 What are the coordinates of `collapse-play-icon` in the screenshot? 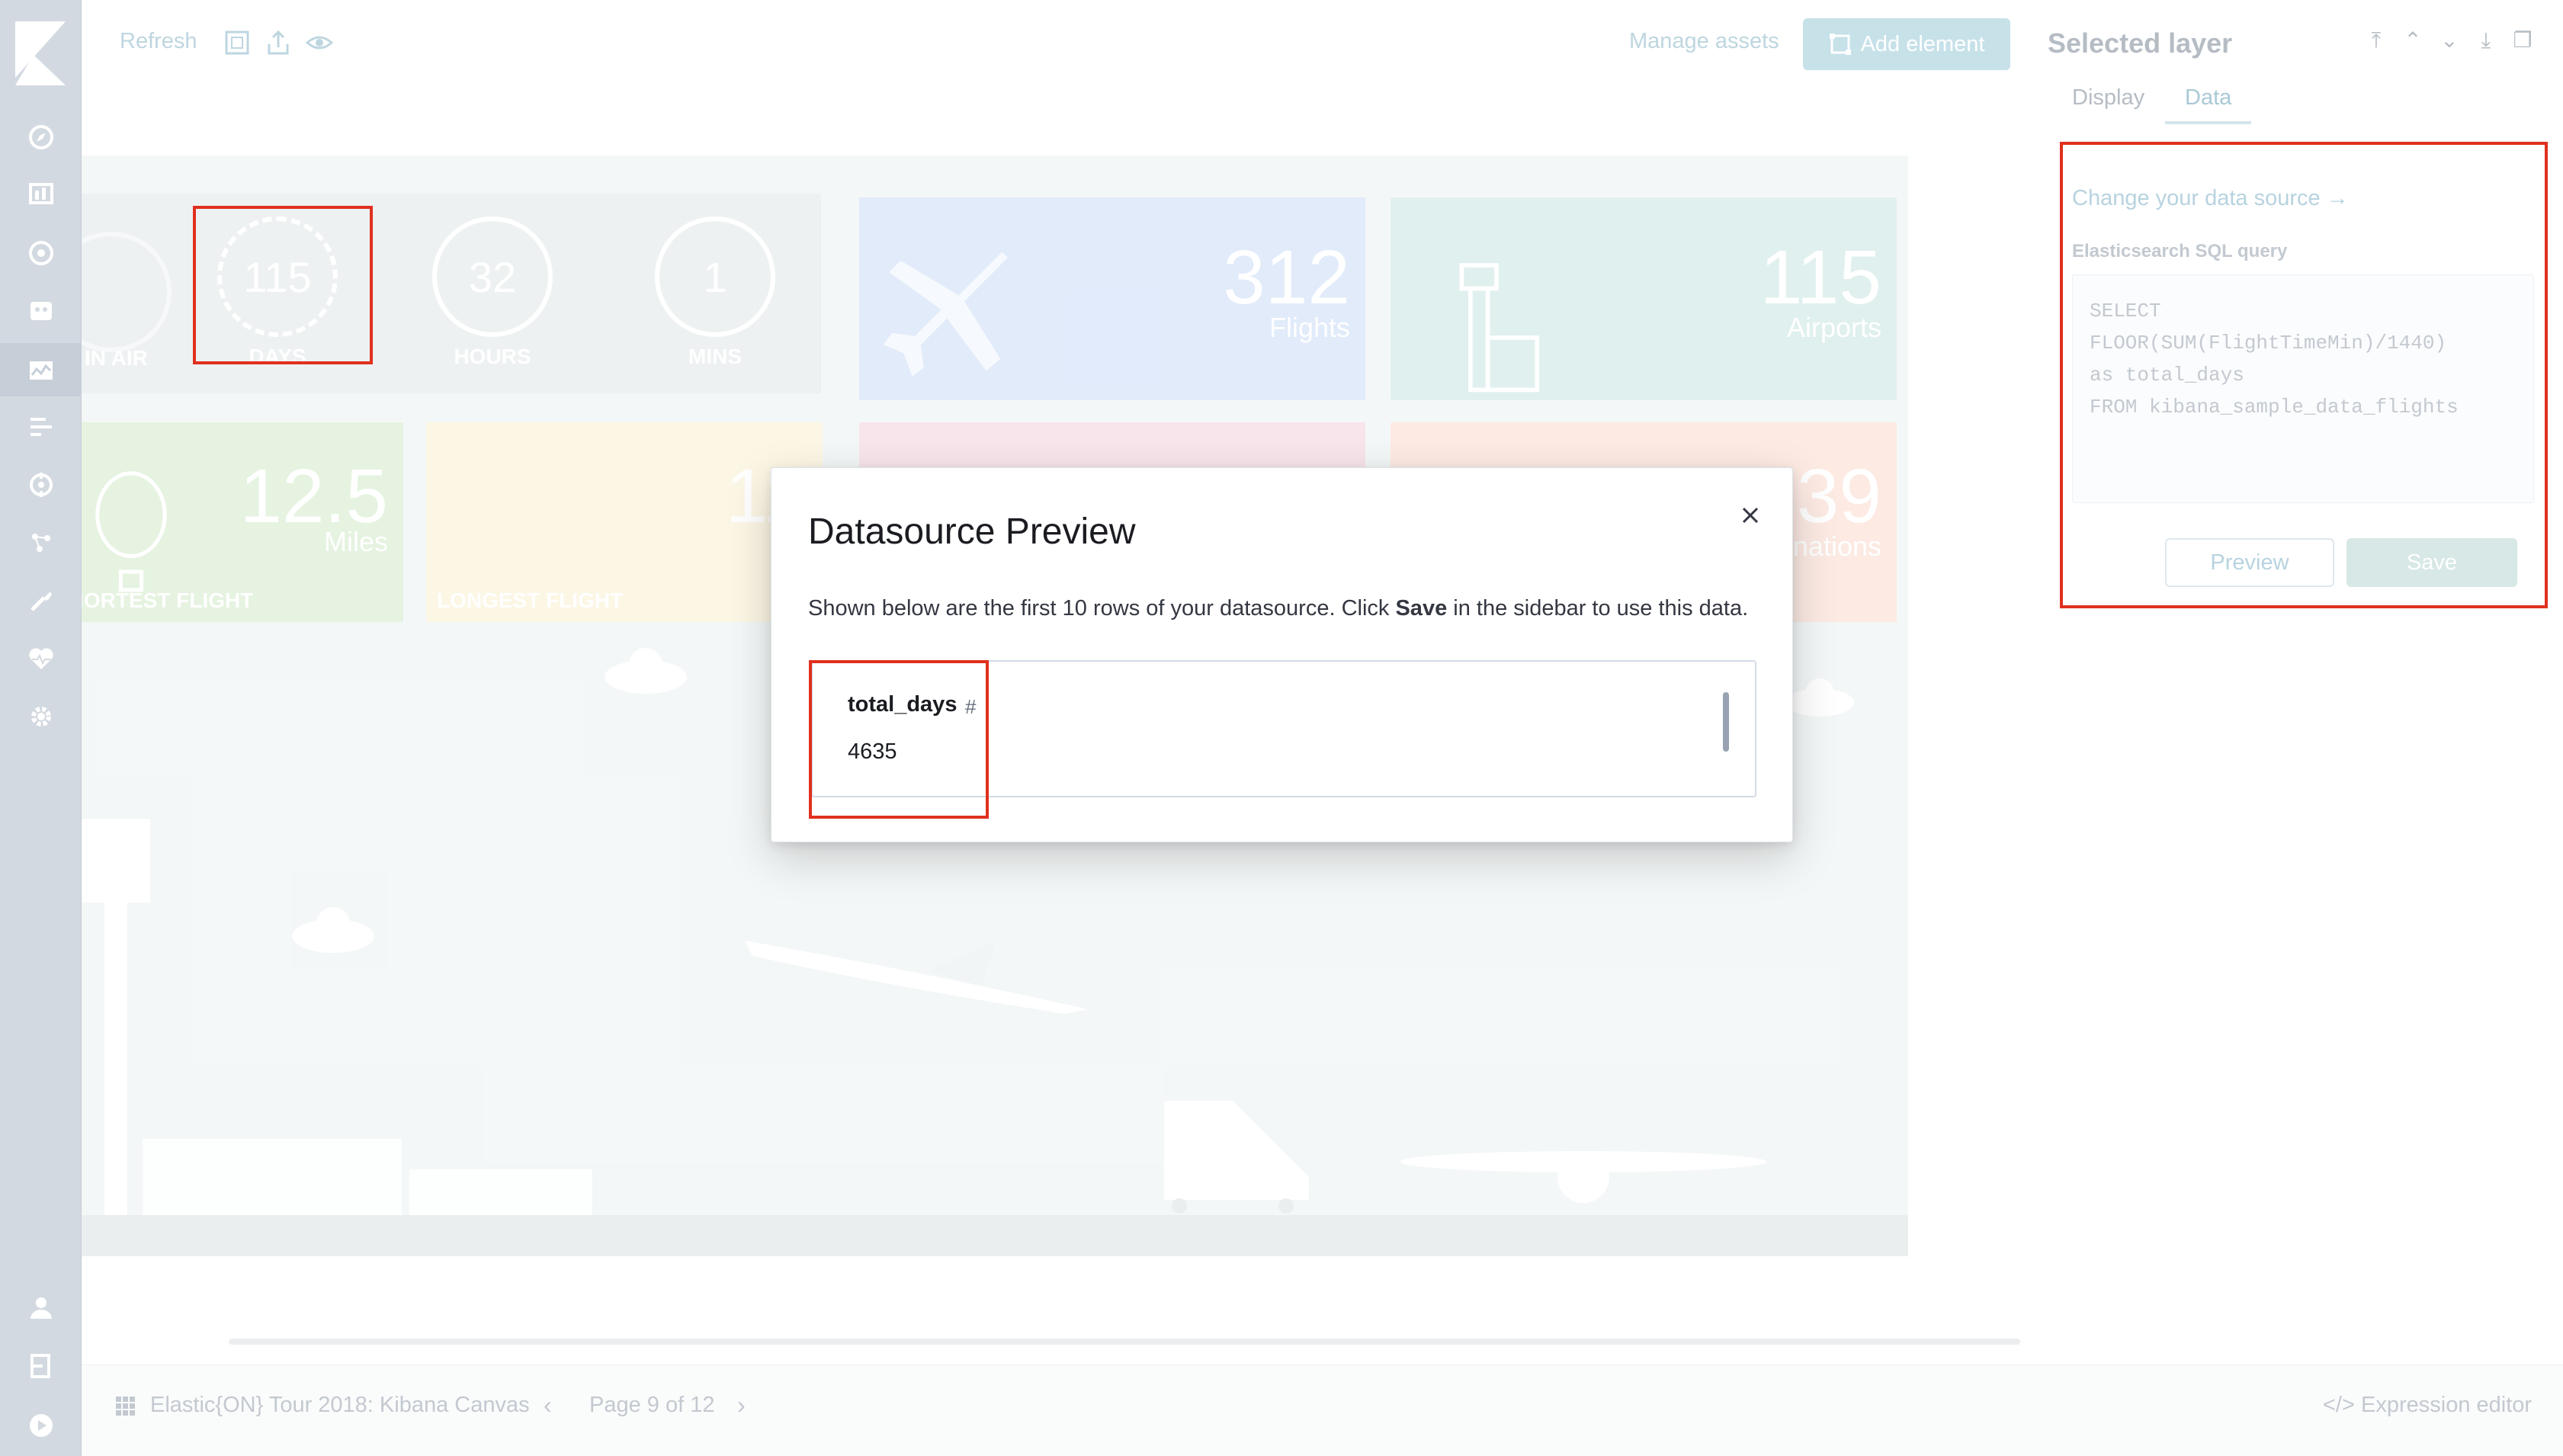 It's located at (41, 1425).